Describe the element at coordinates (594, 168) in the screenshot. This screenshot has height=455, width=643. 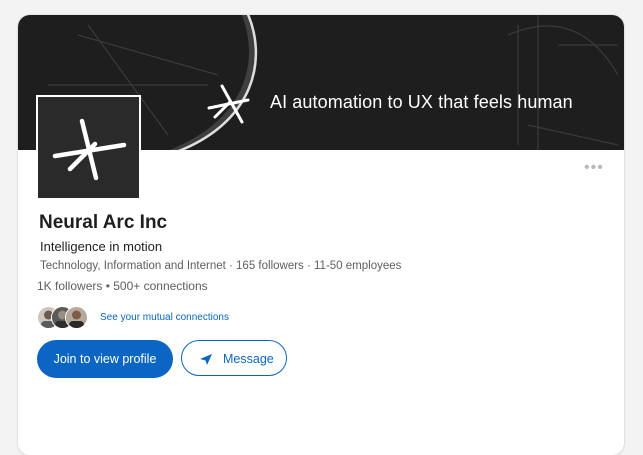
I see `more-options-icon: •••` at that location.